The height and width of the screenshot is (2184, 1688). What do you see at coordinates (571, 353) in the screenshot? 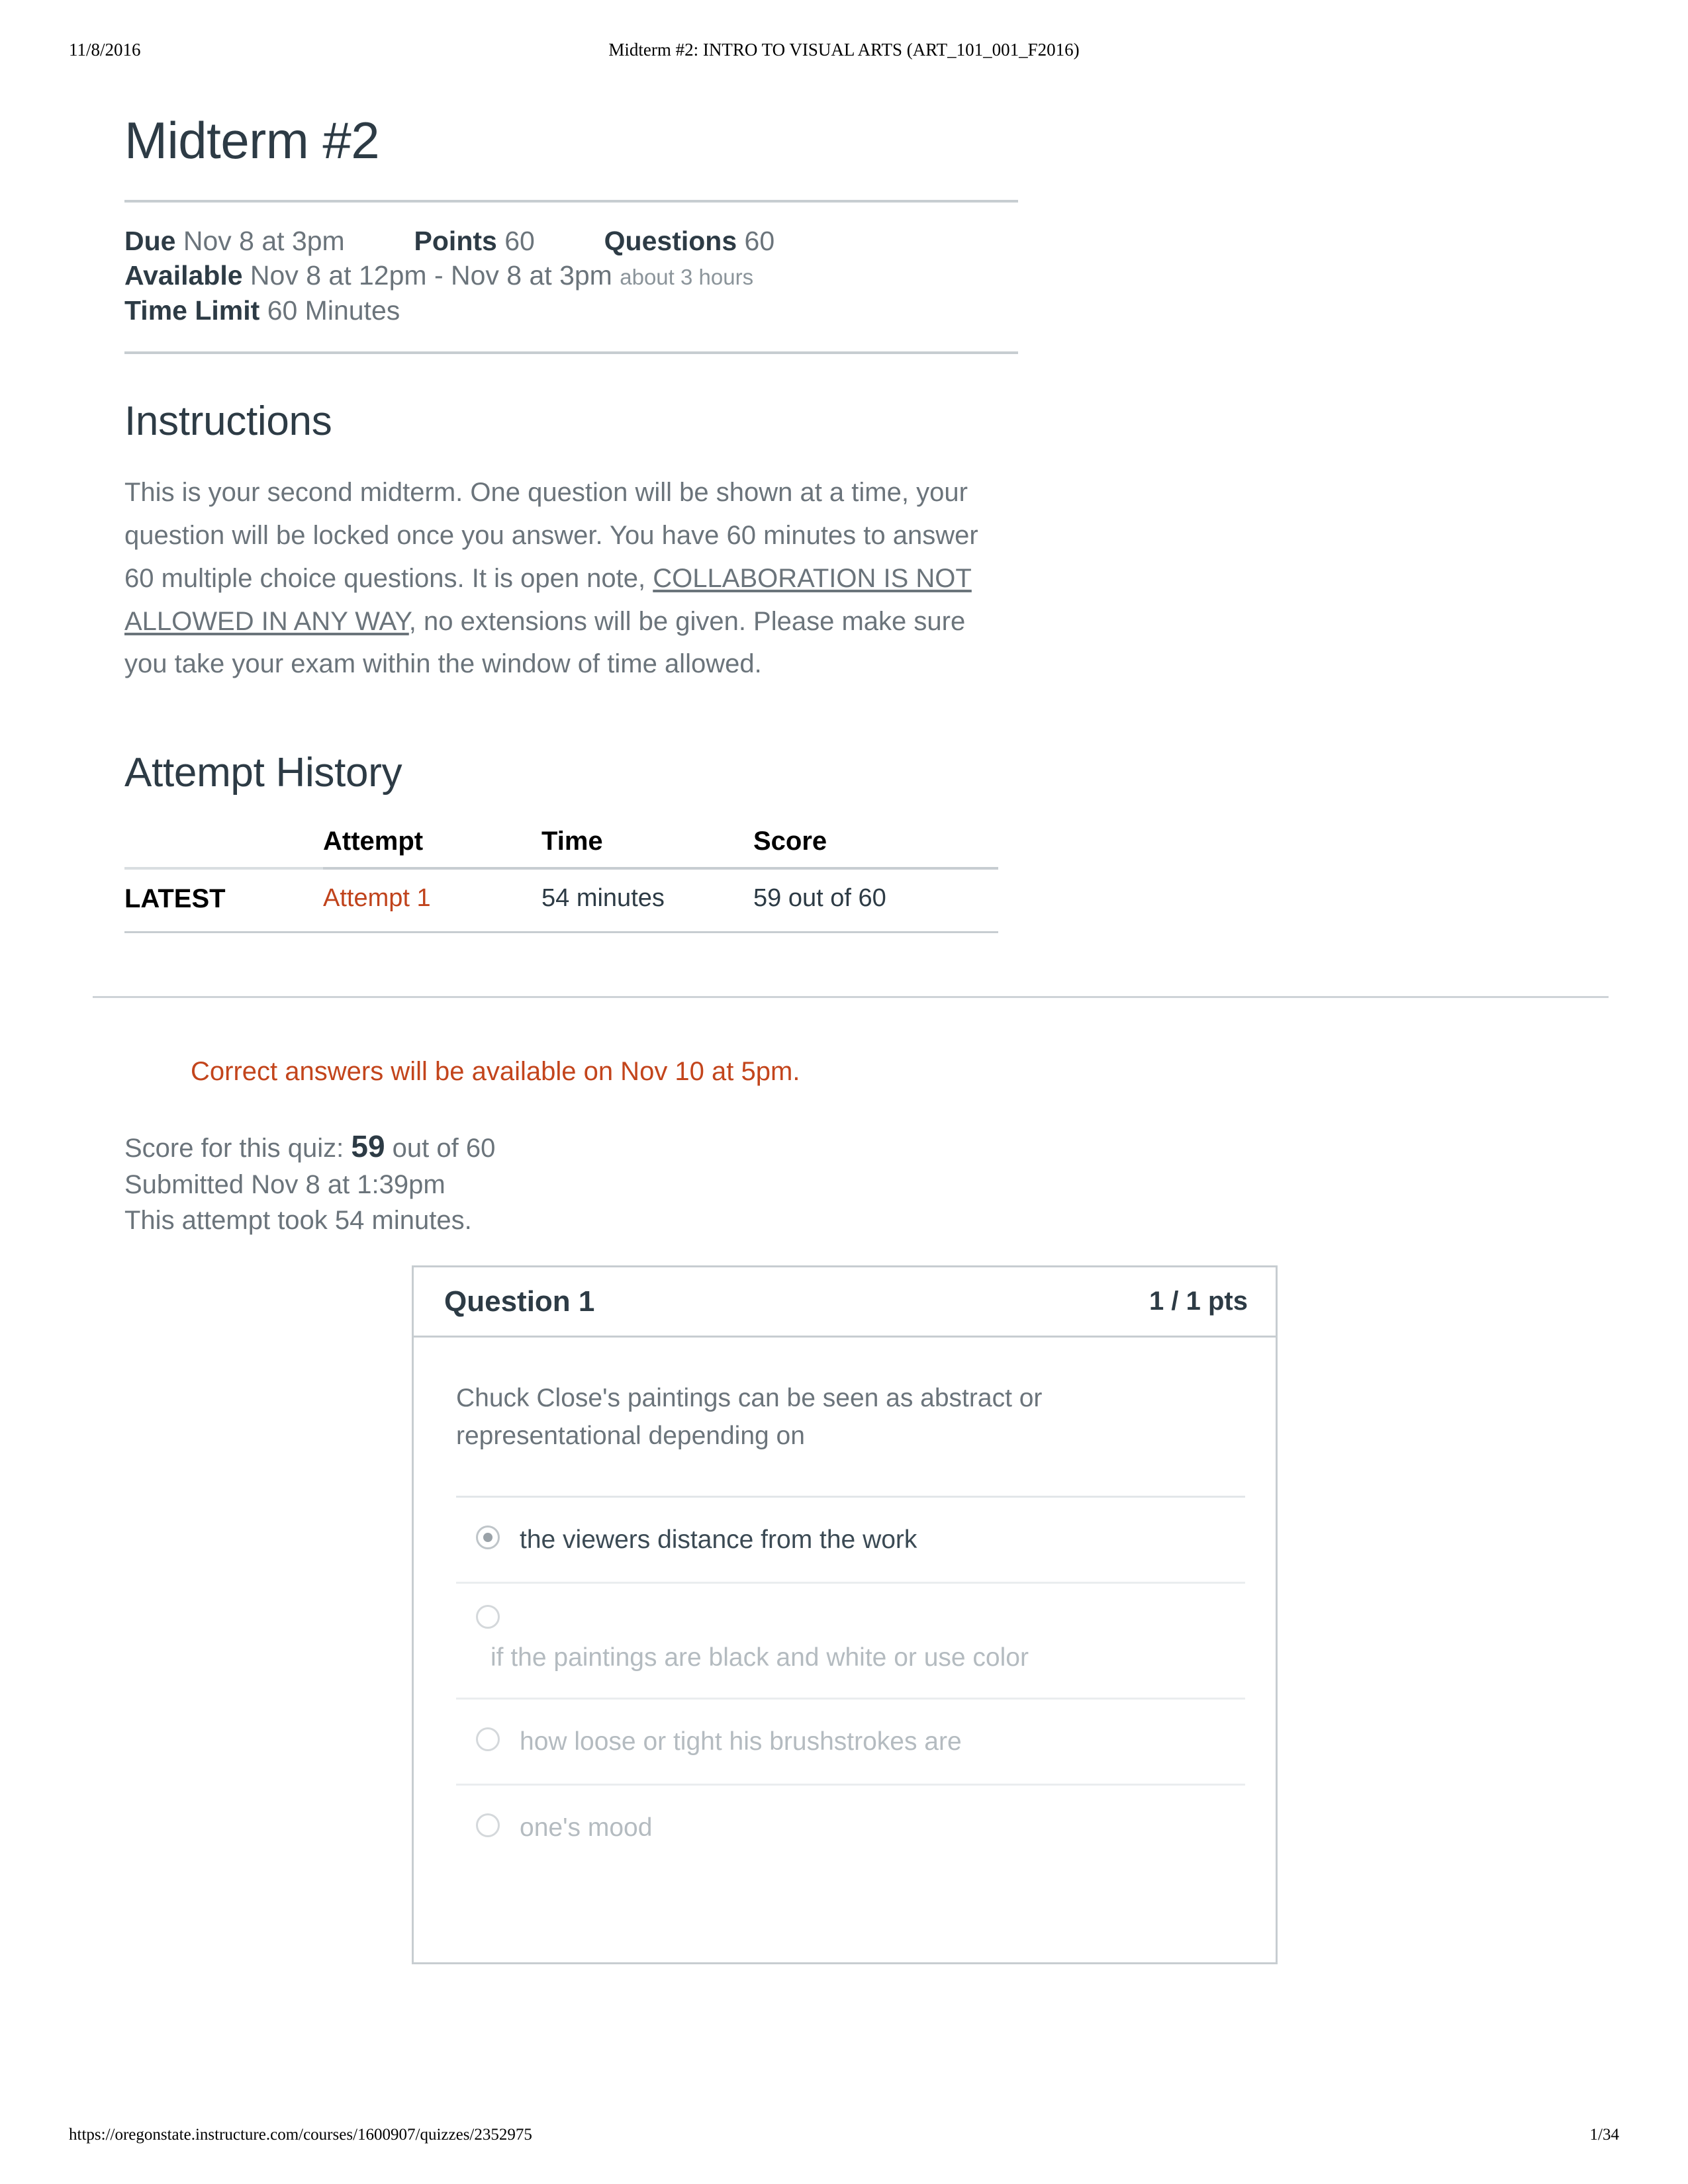
I see `divider-below-meta` at bounding box center [571, 353].